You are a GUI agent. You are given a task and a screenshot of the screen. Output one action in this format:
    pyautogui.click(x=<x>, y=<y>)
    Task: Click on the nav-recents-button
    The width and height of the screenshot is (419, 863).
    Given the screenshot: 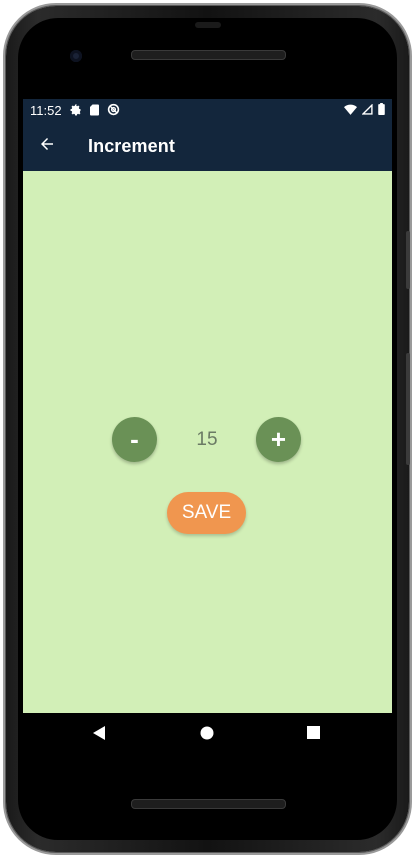 What is the action you would take?
    pyautogui.click(x=313, y=735)
    